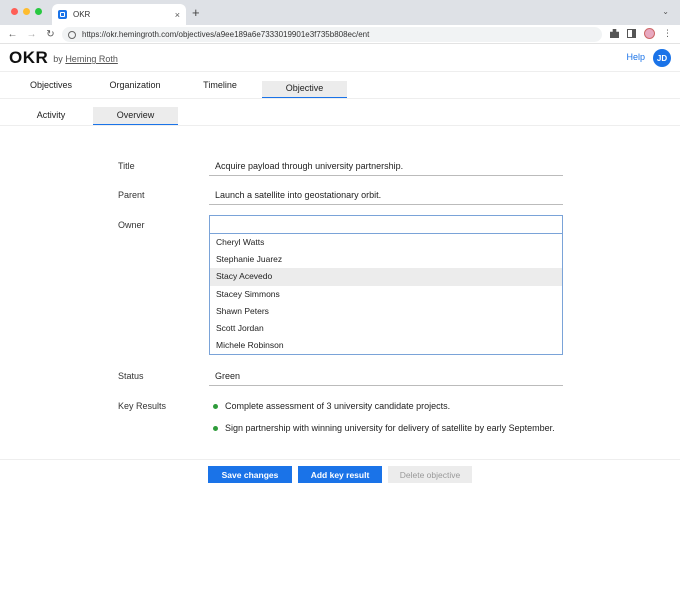 This screenshot has width=680, height=597. I want to click on owner-option: Stacey Simmons, so click(386, 294).